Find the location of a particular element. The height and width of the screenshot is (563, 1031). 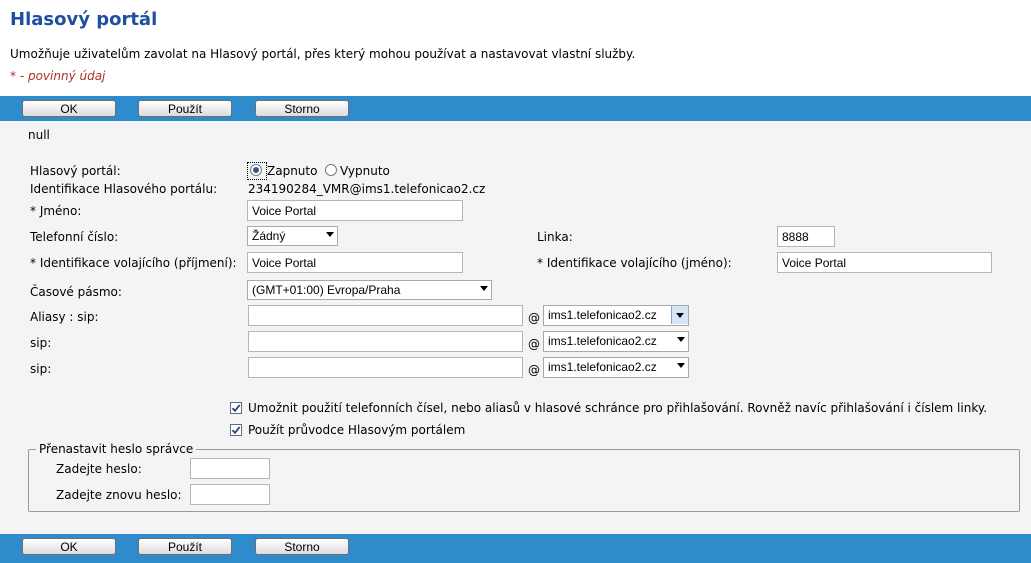

portal-off-radio is located at coordinates (331, 170).